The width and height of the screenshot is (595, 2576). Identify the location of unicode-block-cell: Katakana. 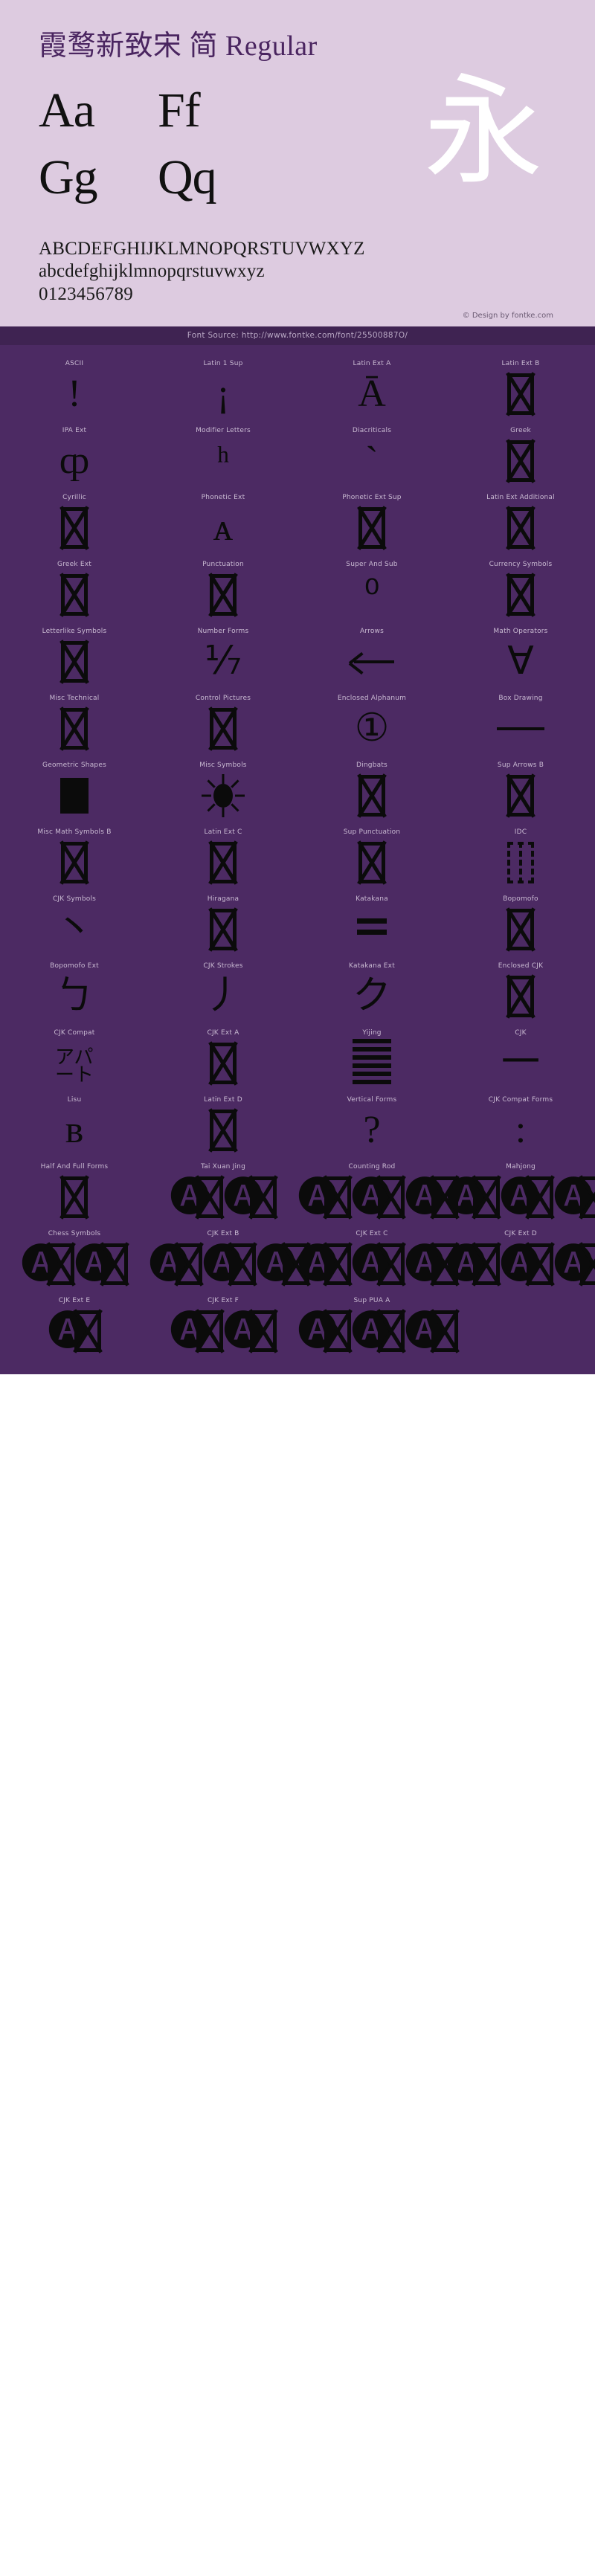
(372, 921).